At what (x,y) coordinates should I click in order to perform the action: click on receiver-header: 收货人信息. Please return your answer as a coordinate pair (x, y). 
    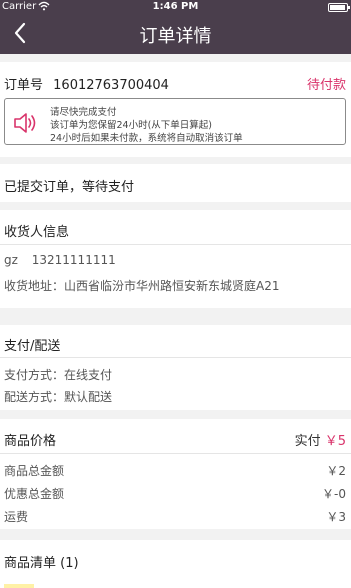
    Looking at the image, I should click on (37, 232).